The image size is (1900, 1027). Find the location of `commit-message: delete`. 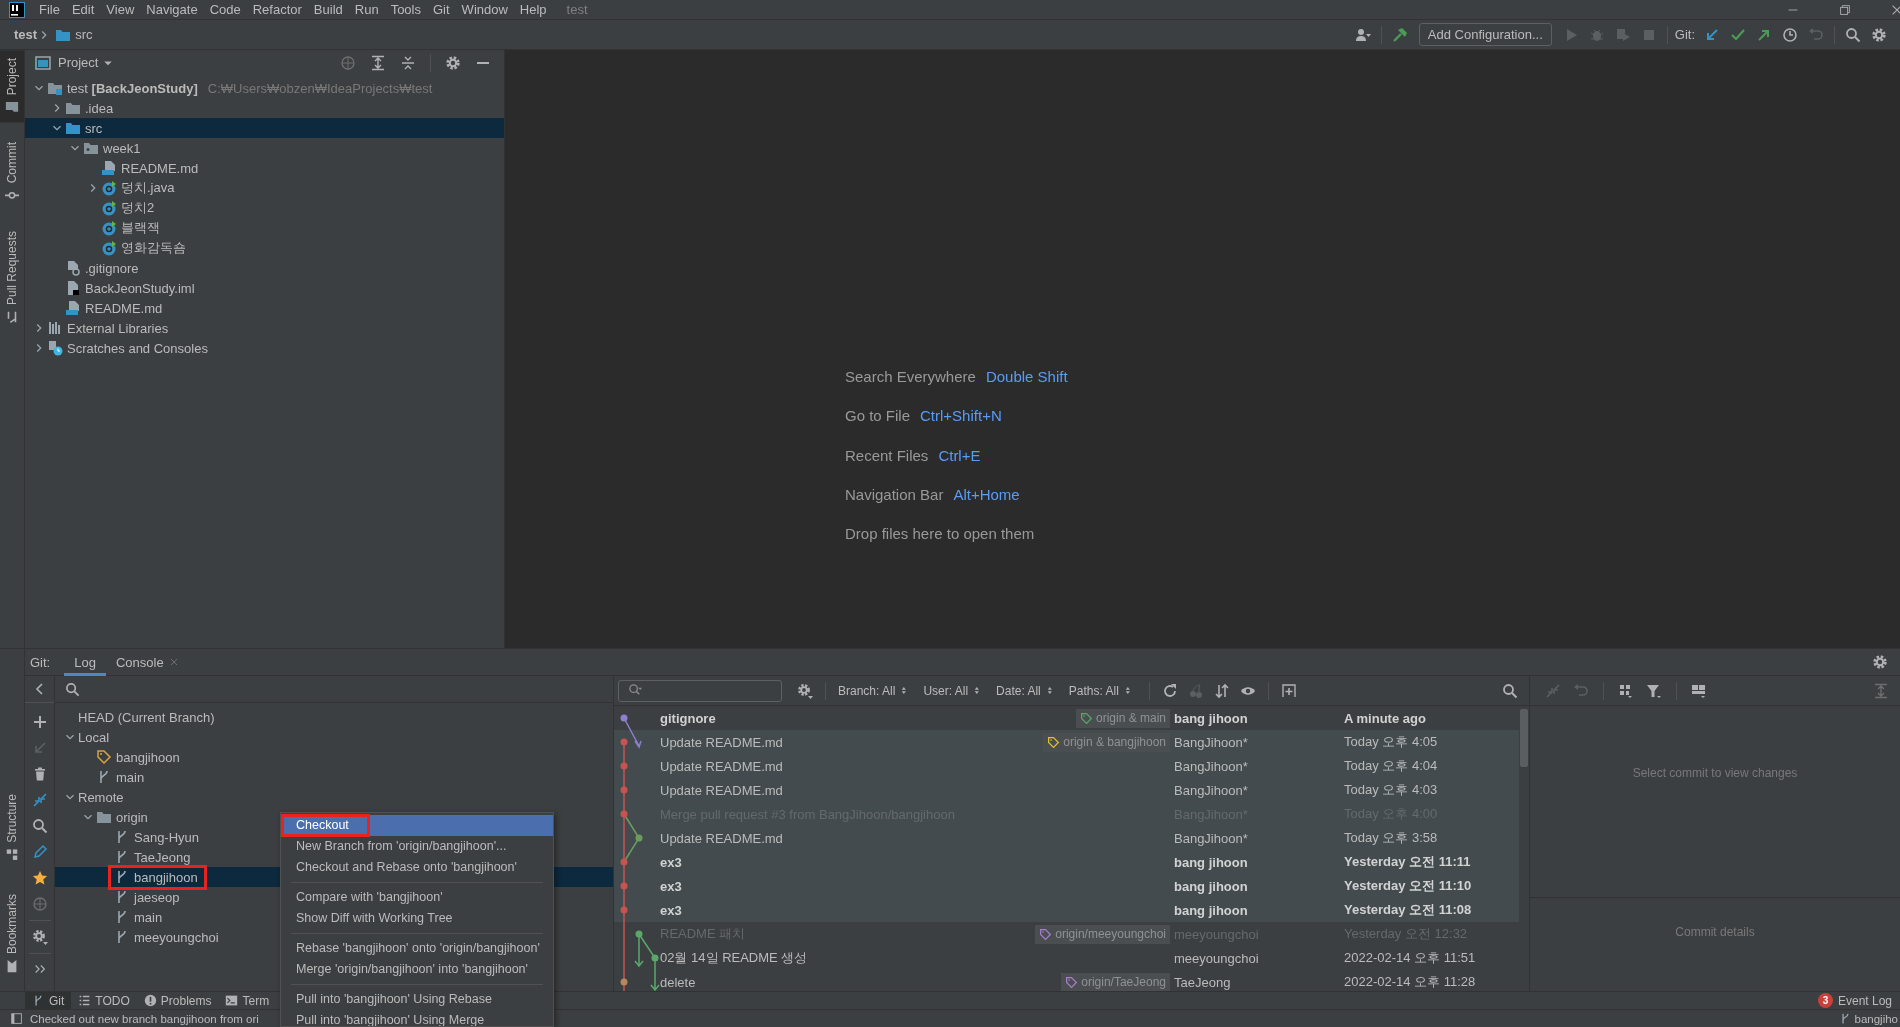

commit-message: delete is located at coordinates (678, 982).